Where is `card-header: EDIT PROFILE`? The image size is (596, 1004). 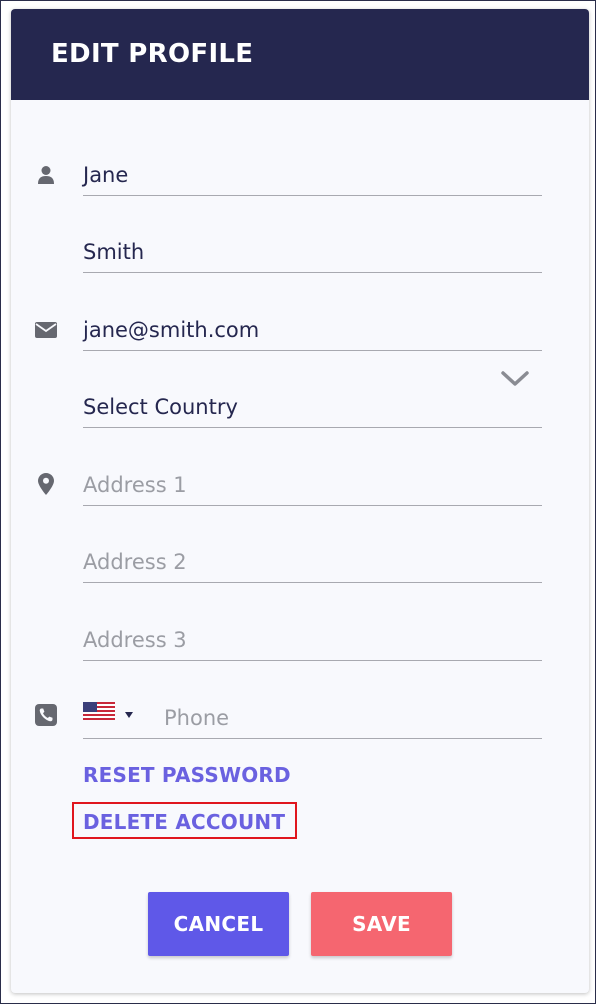 card-header: EDIT PROFILE is located at coordinates (300, 54).